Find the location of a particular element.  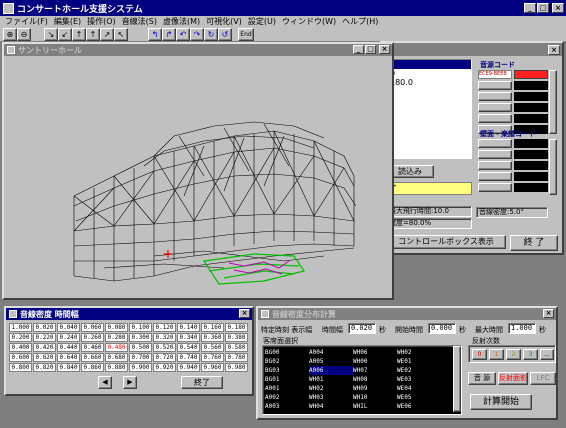

control-box-button: コントロールボックス表示 is located at coordinates (446, 242).